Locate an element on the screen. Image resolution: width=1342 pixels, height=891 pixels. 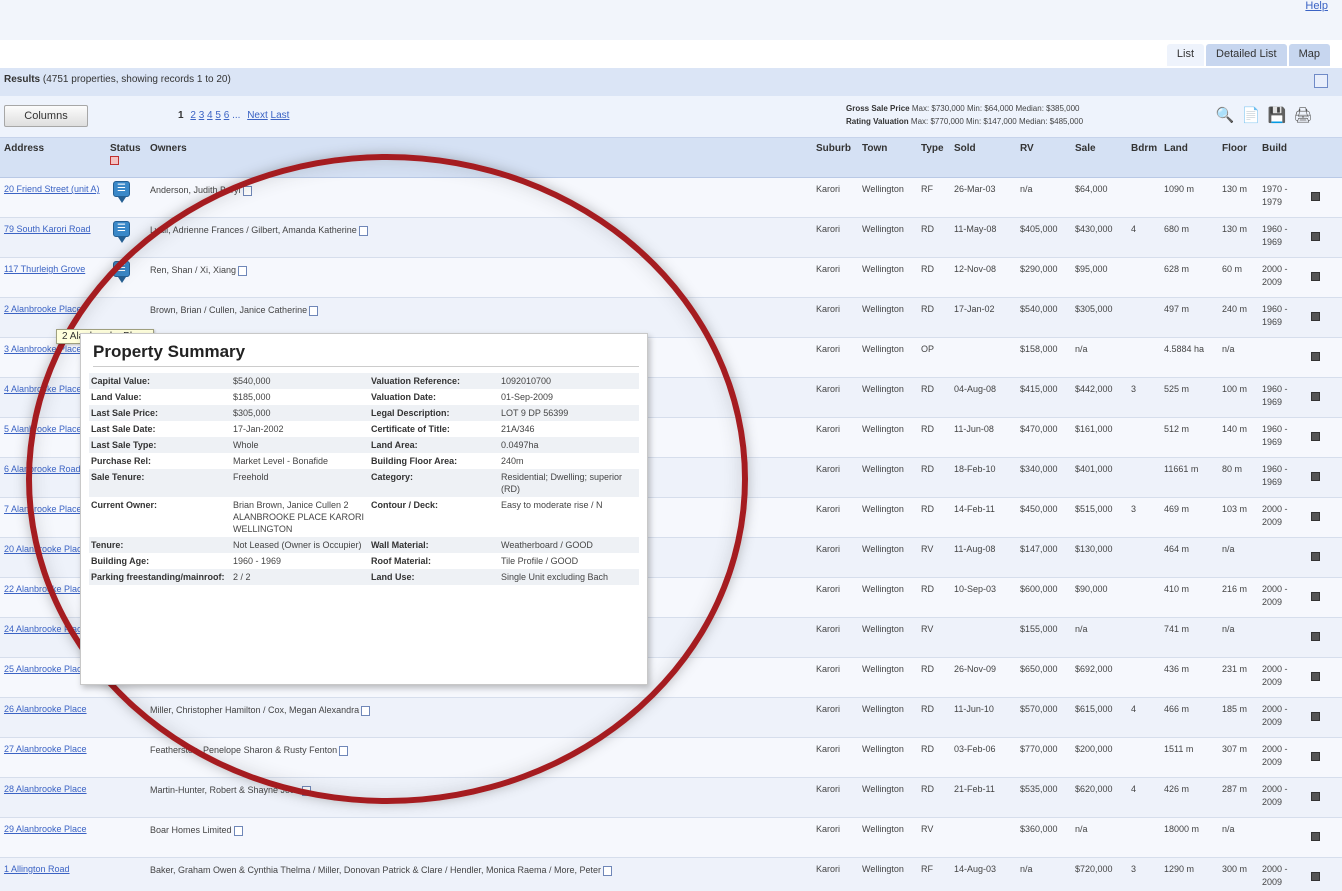
property-summary-title: Property Summary is located at coordinates (366, 354).